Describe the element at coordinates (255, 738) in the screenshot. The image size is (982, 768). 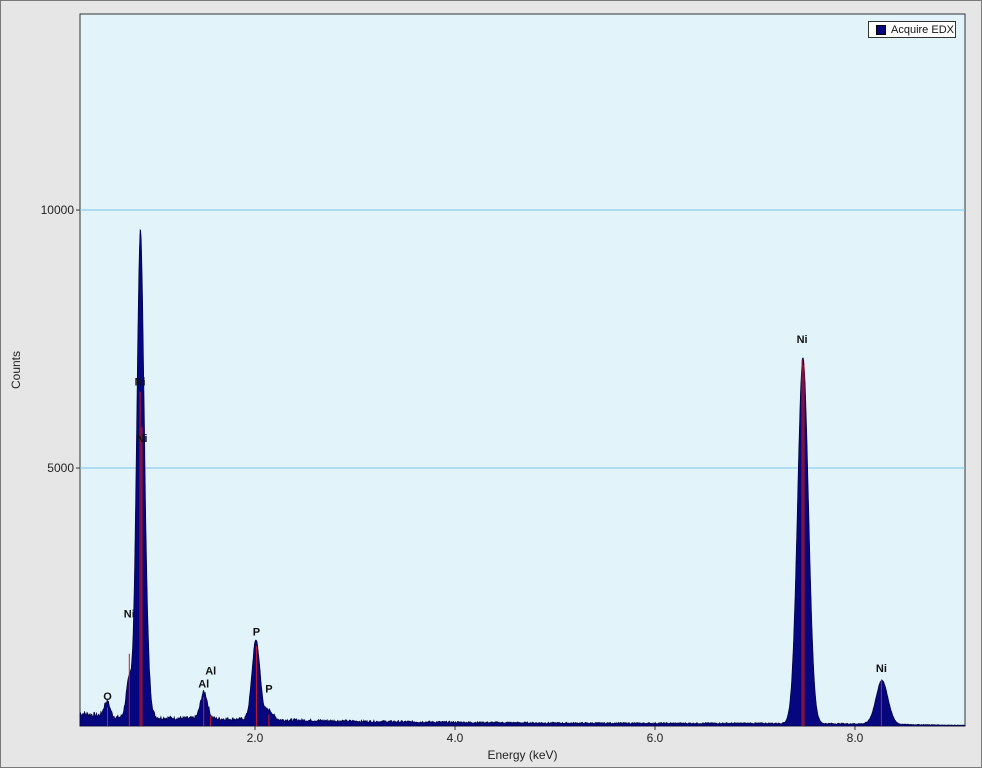
I see `x-tick-label: 2.0` at that location.